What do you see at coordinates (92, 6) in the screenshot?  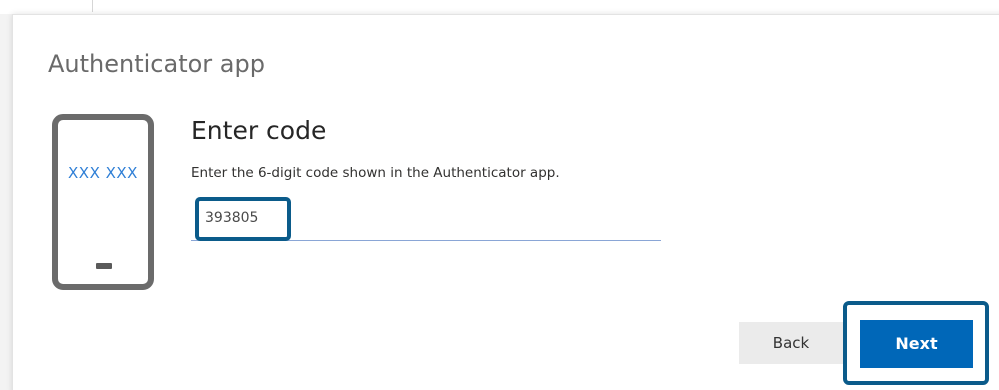 I see `divider` at bounding box center [92, 6].